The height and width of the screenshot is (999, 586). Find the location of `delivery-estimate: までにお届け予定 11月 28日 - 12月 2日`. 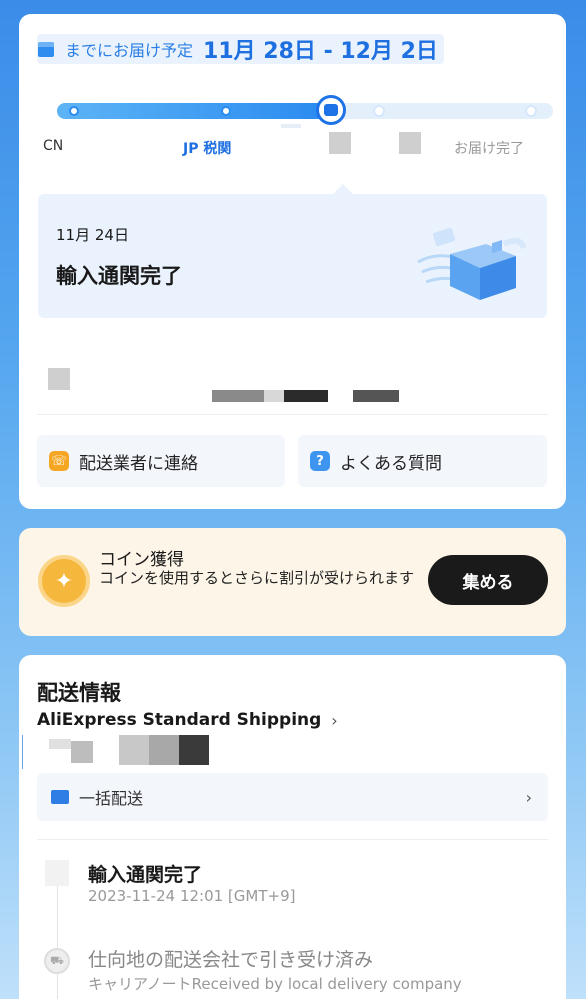

delivery-estimate: までにお届け予定 11月 28日 - 12月 2日 is located at coordinates (240, 49).